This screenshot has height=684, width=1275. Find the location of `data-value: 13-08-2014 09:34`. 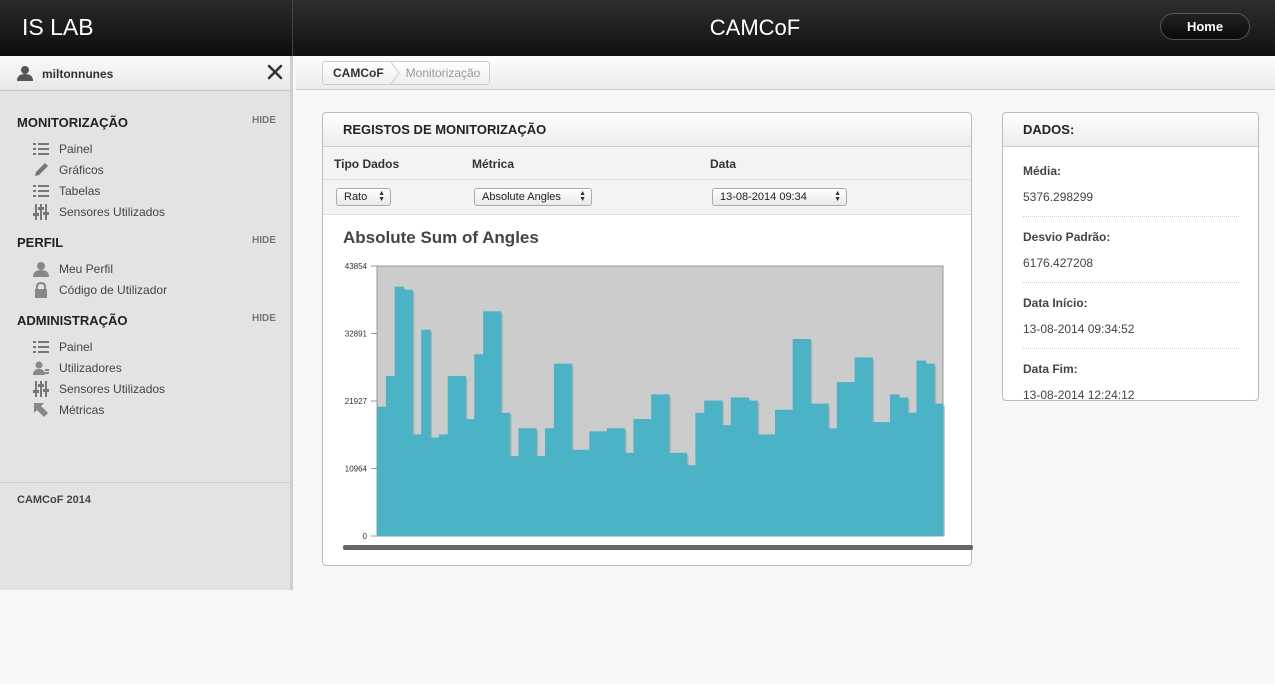

data-value: 13-08-2014 09:34 is located at coordinates (763, 197).